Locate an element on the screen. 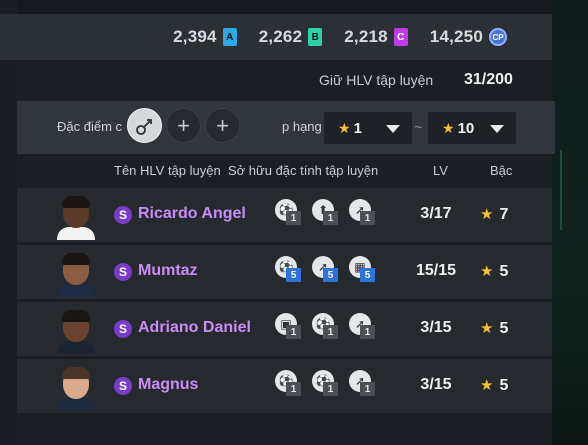  coach-name: Mumtaz is located at coordinates (168, 270).